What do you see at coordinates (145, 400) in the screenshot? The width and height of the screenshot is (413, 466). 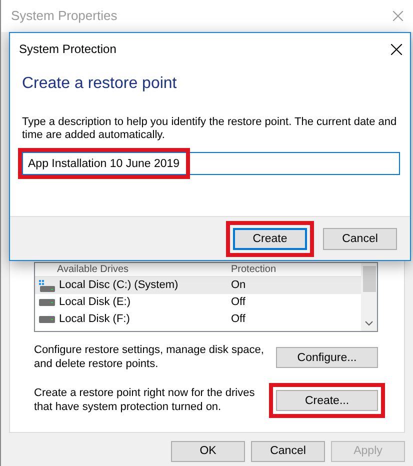 I see `create-description: Create a restore point right now for the drives that have system protection turned on.` at bounding box center [145, 400].